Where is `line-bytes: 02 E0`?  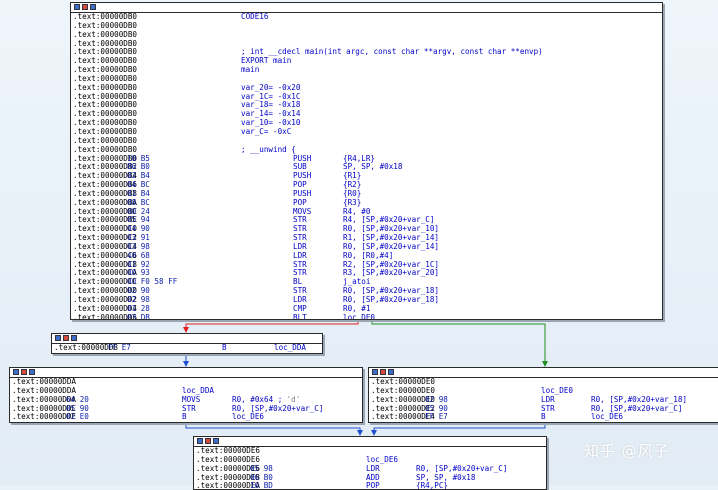
line-bytes: 02 E0 is located at coordinates (77, 417).